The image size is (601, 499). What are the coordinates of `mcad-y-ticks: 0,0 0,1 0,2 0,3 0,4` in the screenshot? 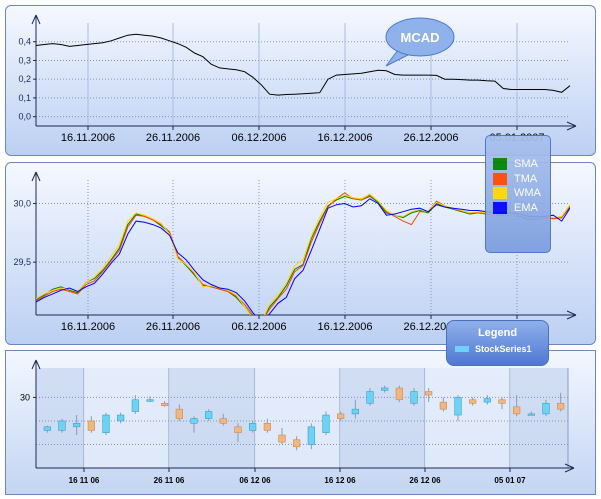 It's located at (27, 79).